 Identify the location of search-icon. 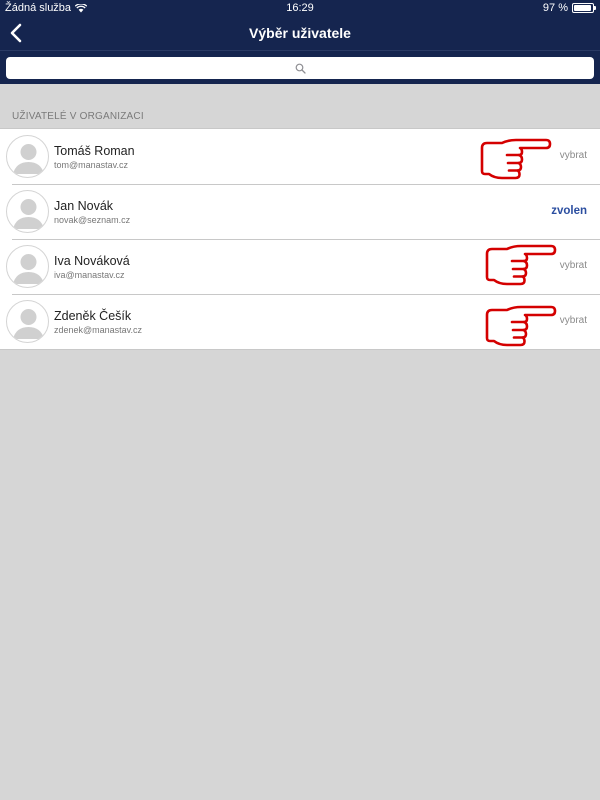
(300, 68).